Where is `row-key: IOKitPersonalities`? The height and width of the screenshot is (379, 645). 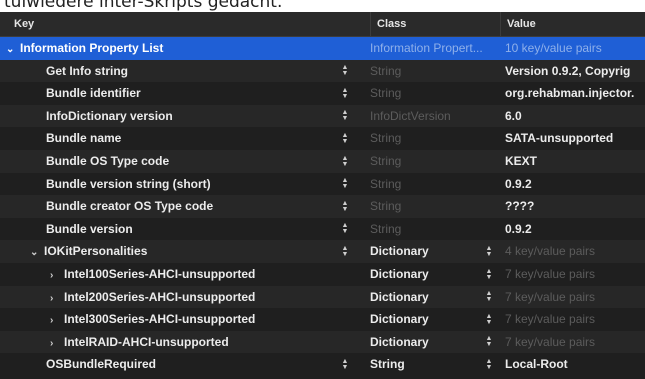 row-key: IOKitPersonalities is located at coordinates (96, 251).